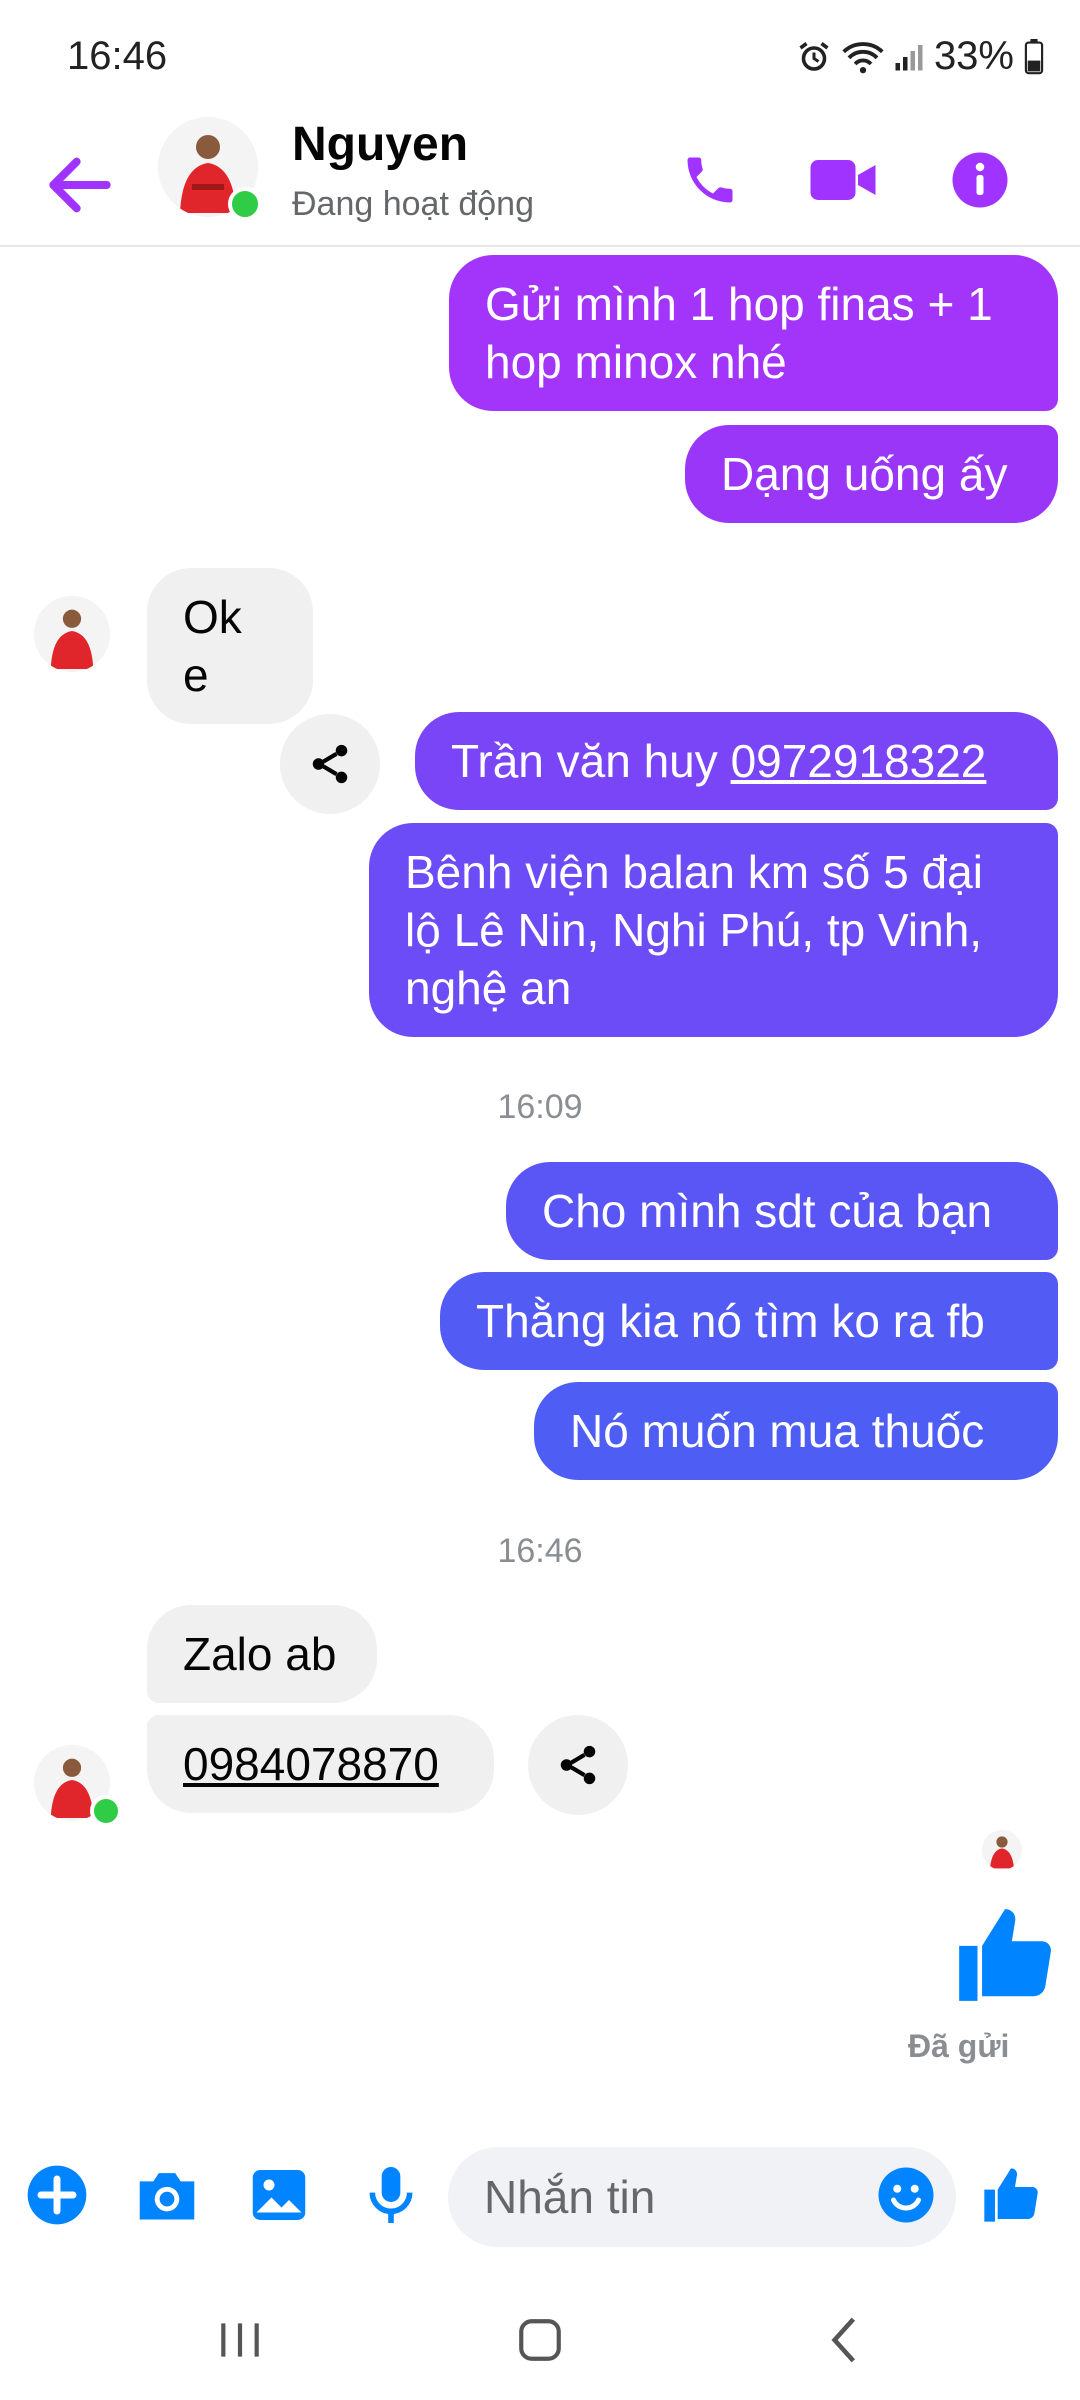 Image resolution: width=1080 pixels, height=2400 pixels. Describe the element at coordinates (796, 1431) in the screenshot. I see `message-bubble-outgoing: Nó muốn mua thuốc` at that location.